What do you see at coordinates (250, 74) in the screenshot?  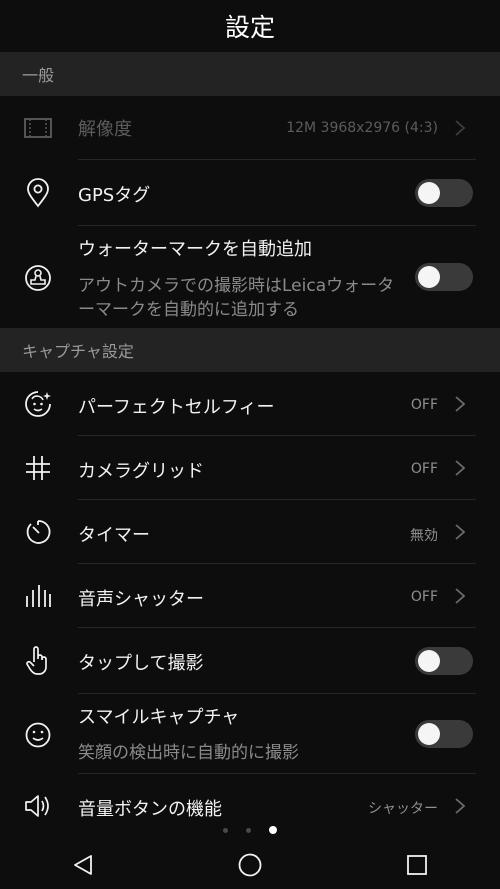 I see `section-header-general: 一般` at bounding box center [250, 74].